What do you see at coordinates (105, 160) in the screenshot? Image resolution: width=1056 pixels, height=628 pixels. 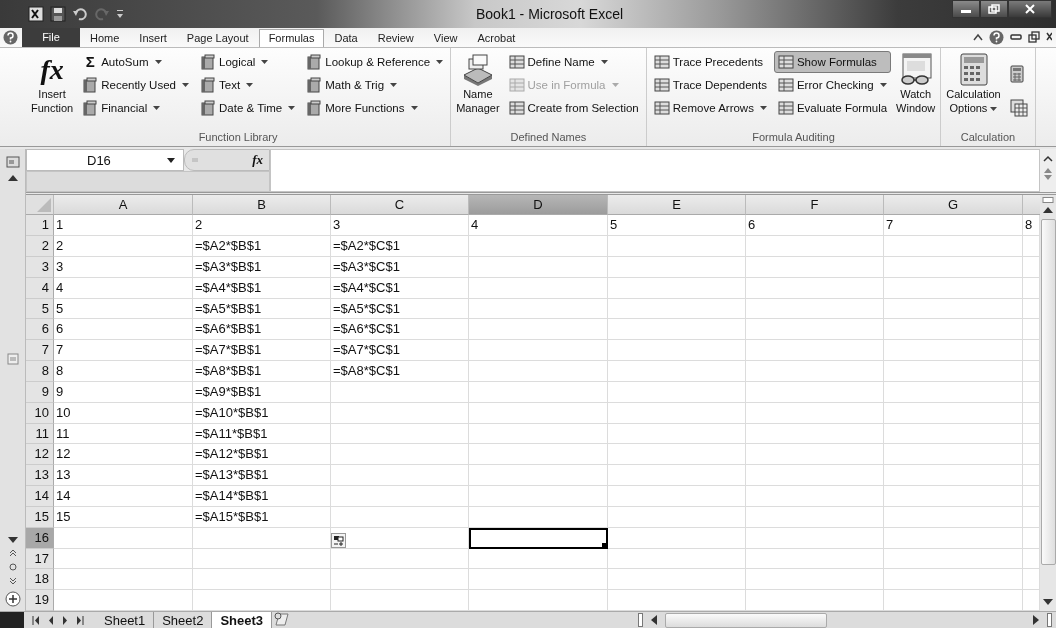 I see `name-box: D16` at bounding box center [105, 160].